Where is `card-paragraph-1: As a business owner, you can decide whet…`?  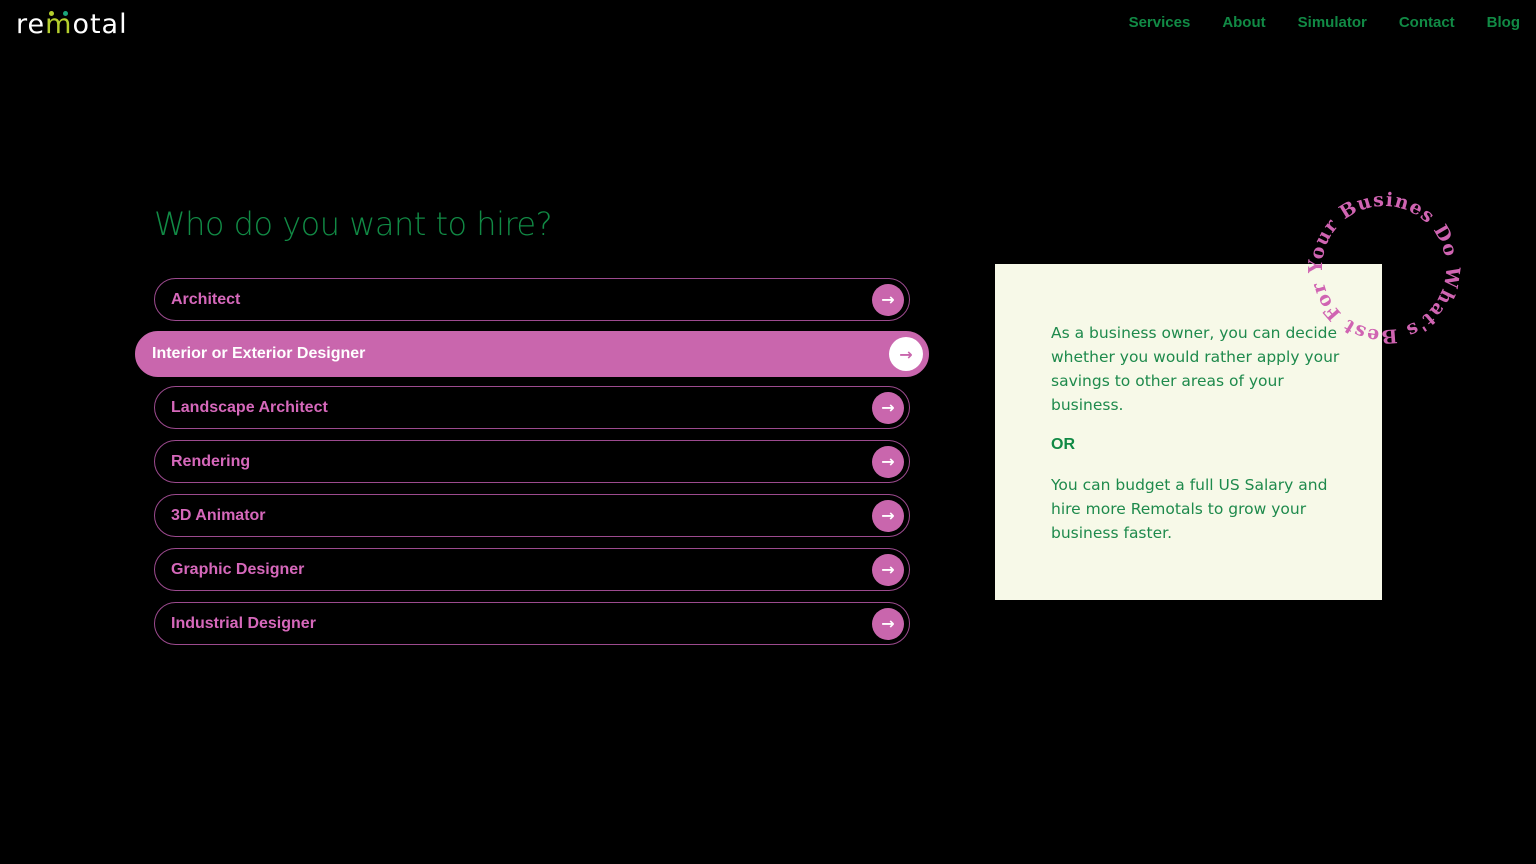 card-paragraph-1: As a business owner, you can decide whet… is located at coordinates (1195, 369).